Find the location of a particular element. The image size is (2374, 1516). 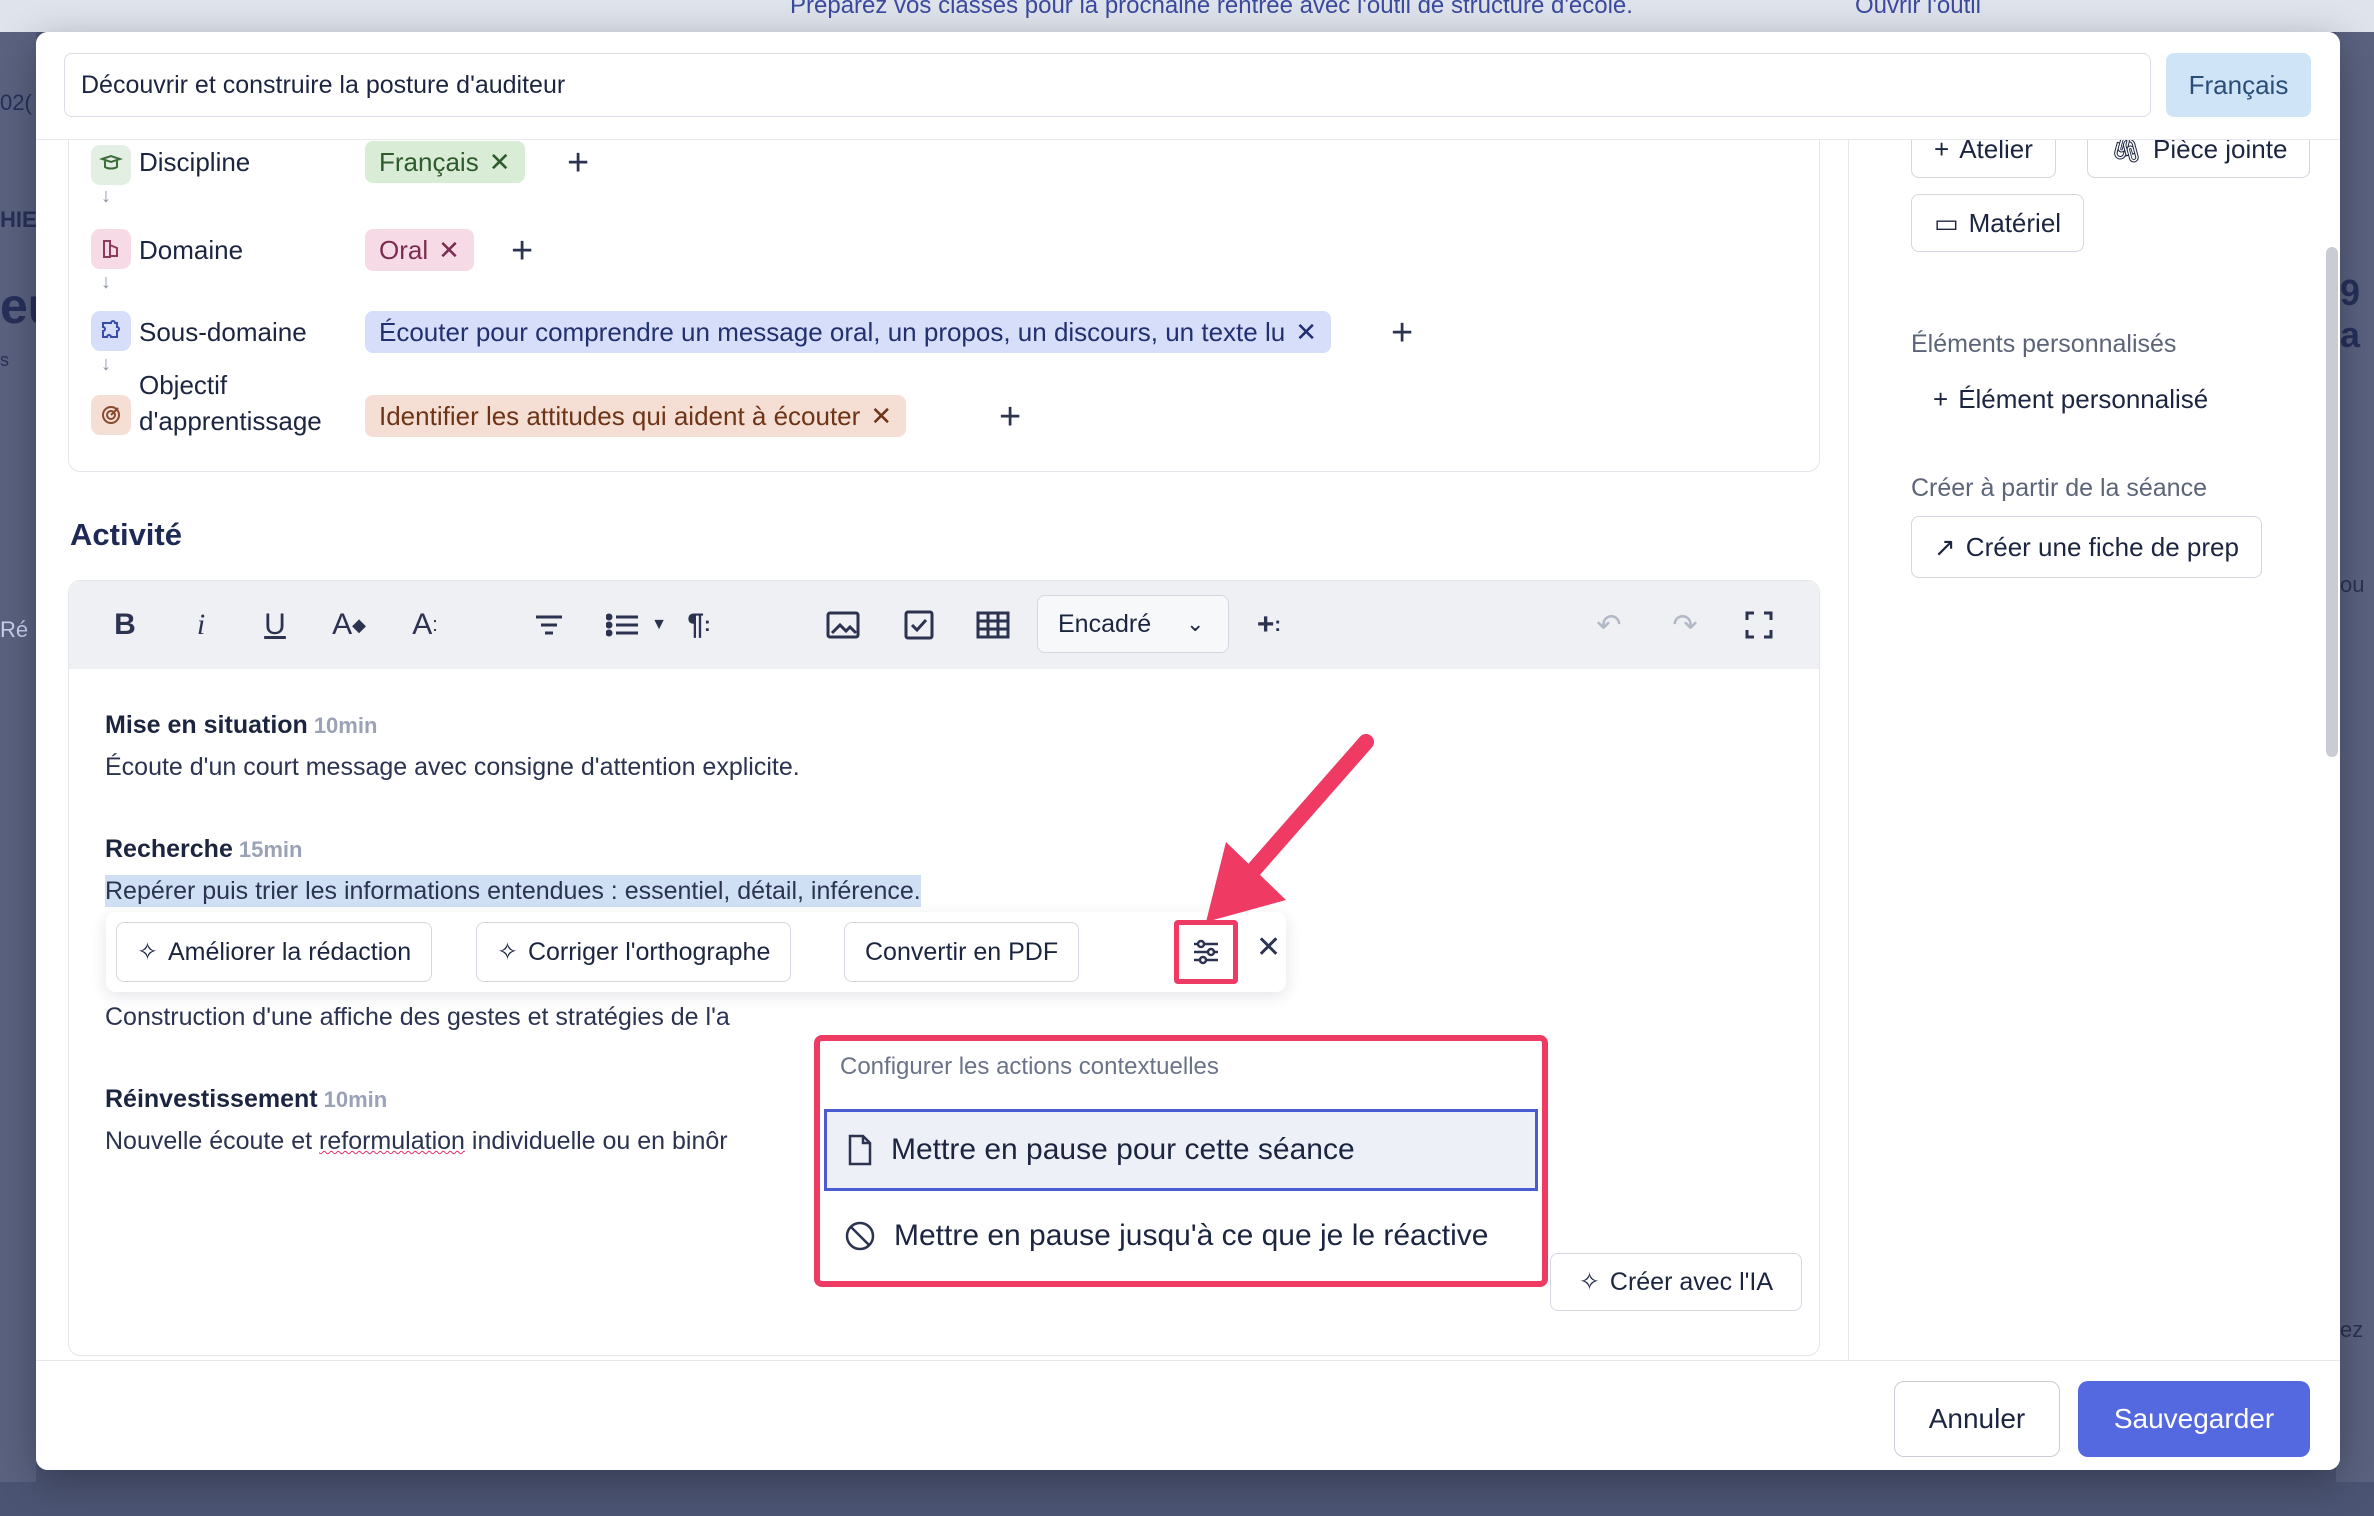

fullscreen-icon is located at coordinates (1759, 625).